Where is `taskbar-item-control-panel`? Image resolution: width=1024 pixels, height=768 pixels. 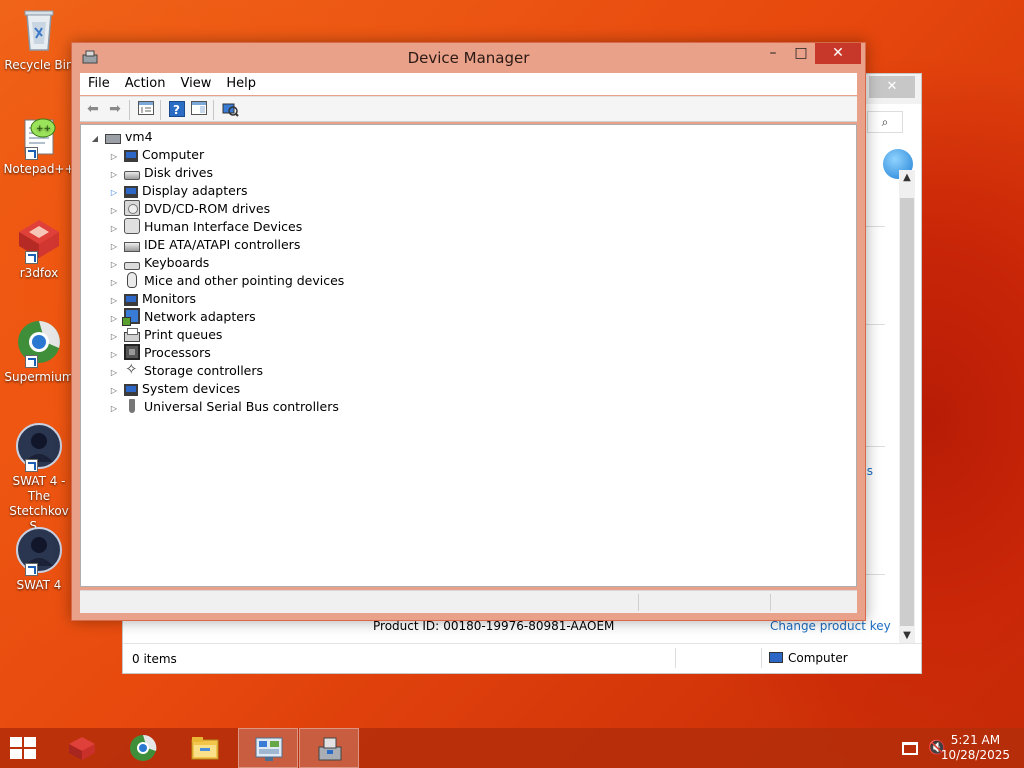 taskbar-item-control-panel is located at coordinates (268, 748).